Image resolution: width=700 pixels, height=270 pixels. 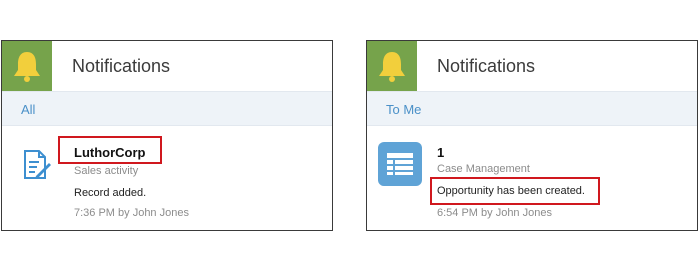 I want to click on notification-app-name: Case Management, so click(x=483, y=169).